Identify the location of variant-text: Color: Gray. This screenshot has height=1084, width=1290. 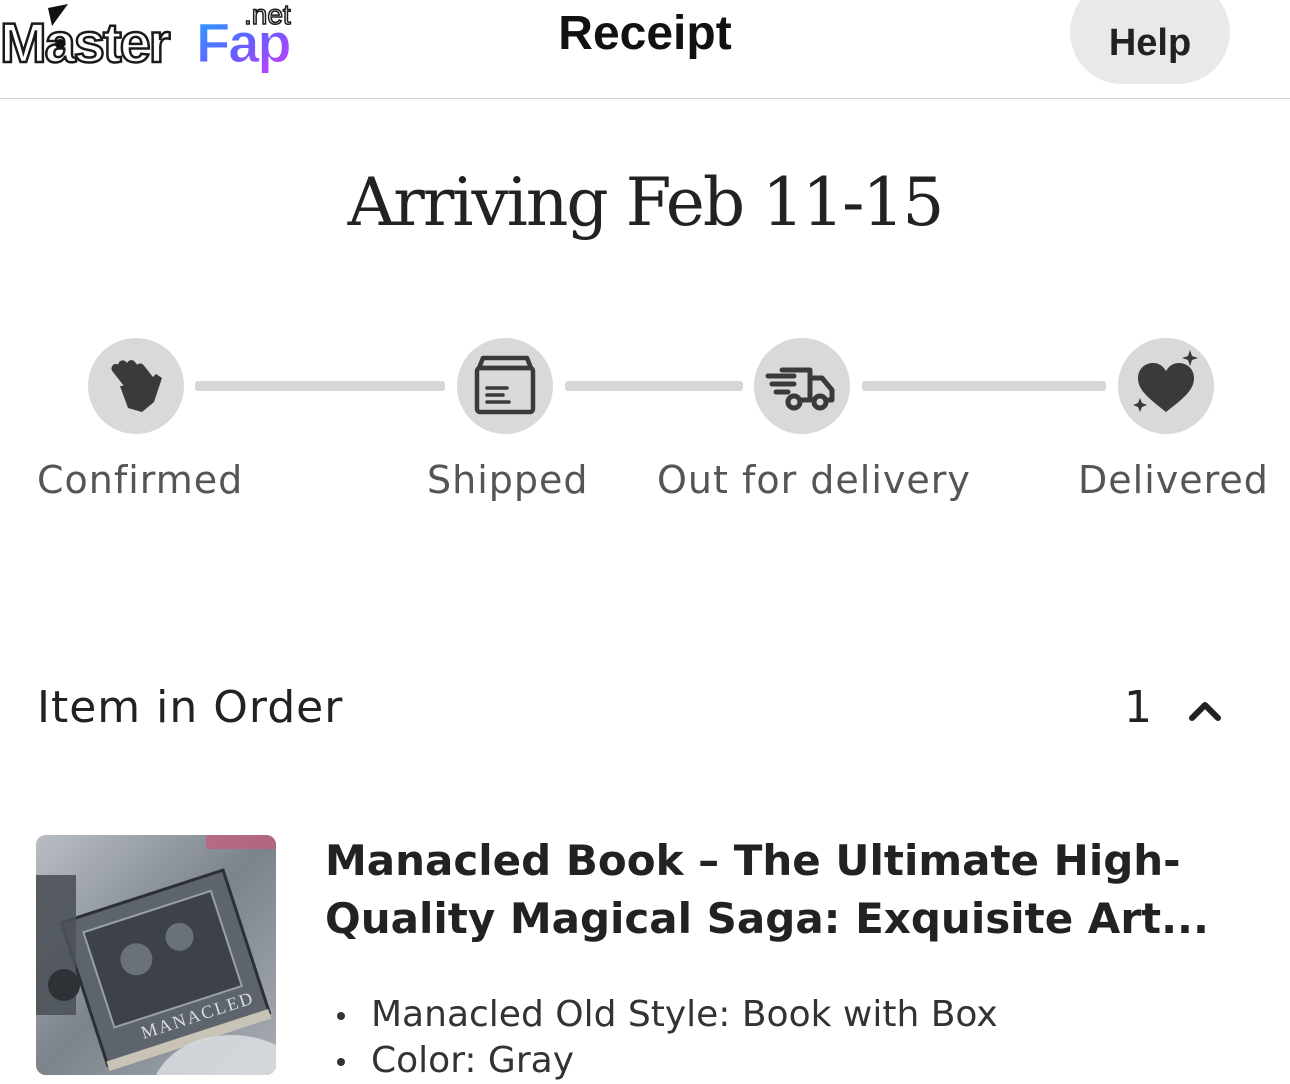
(472, 1060).